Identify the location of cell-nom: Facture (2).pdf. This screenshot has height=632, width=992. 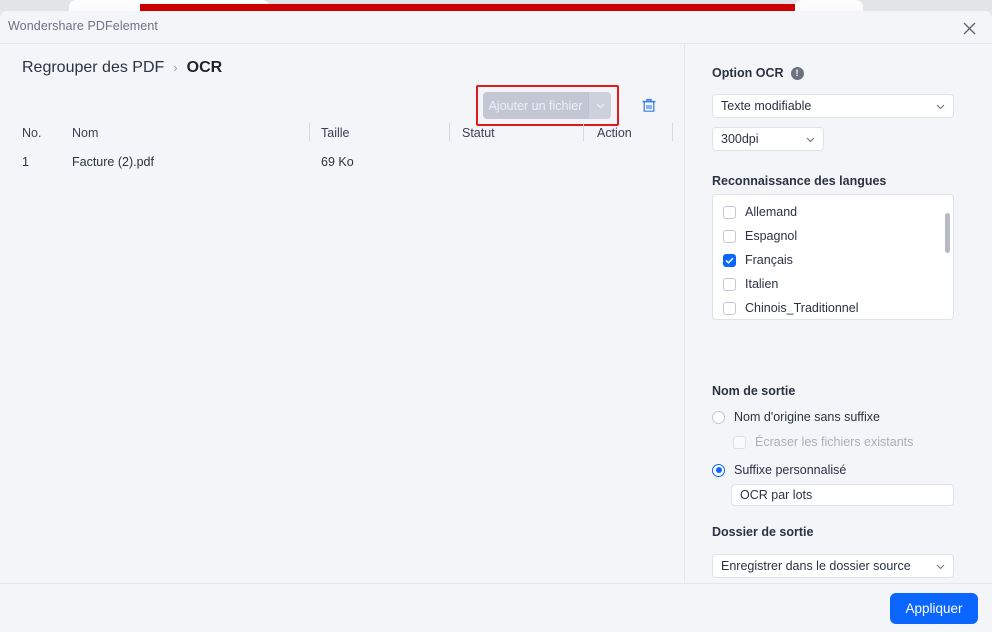
(113, 162).